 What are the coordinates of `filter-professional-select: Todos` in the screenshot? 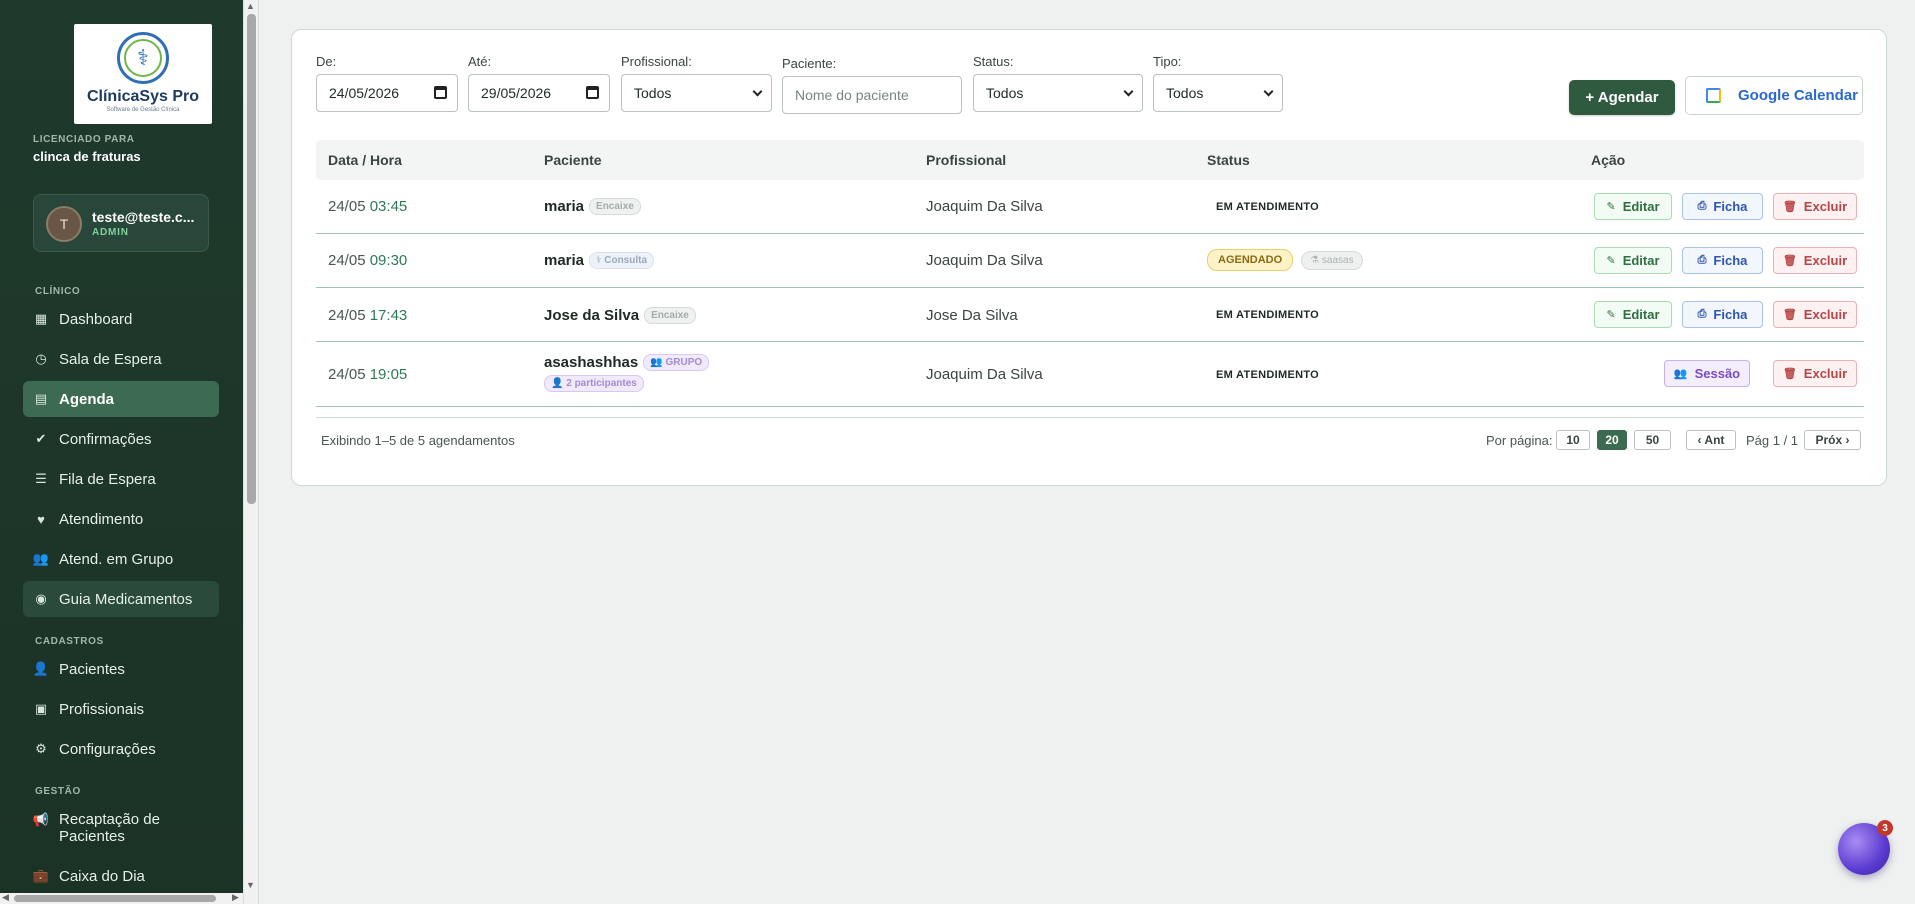 It's located at (696, 93).